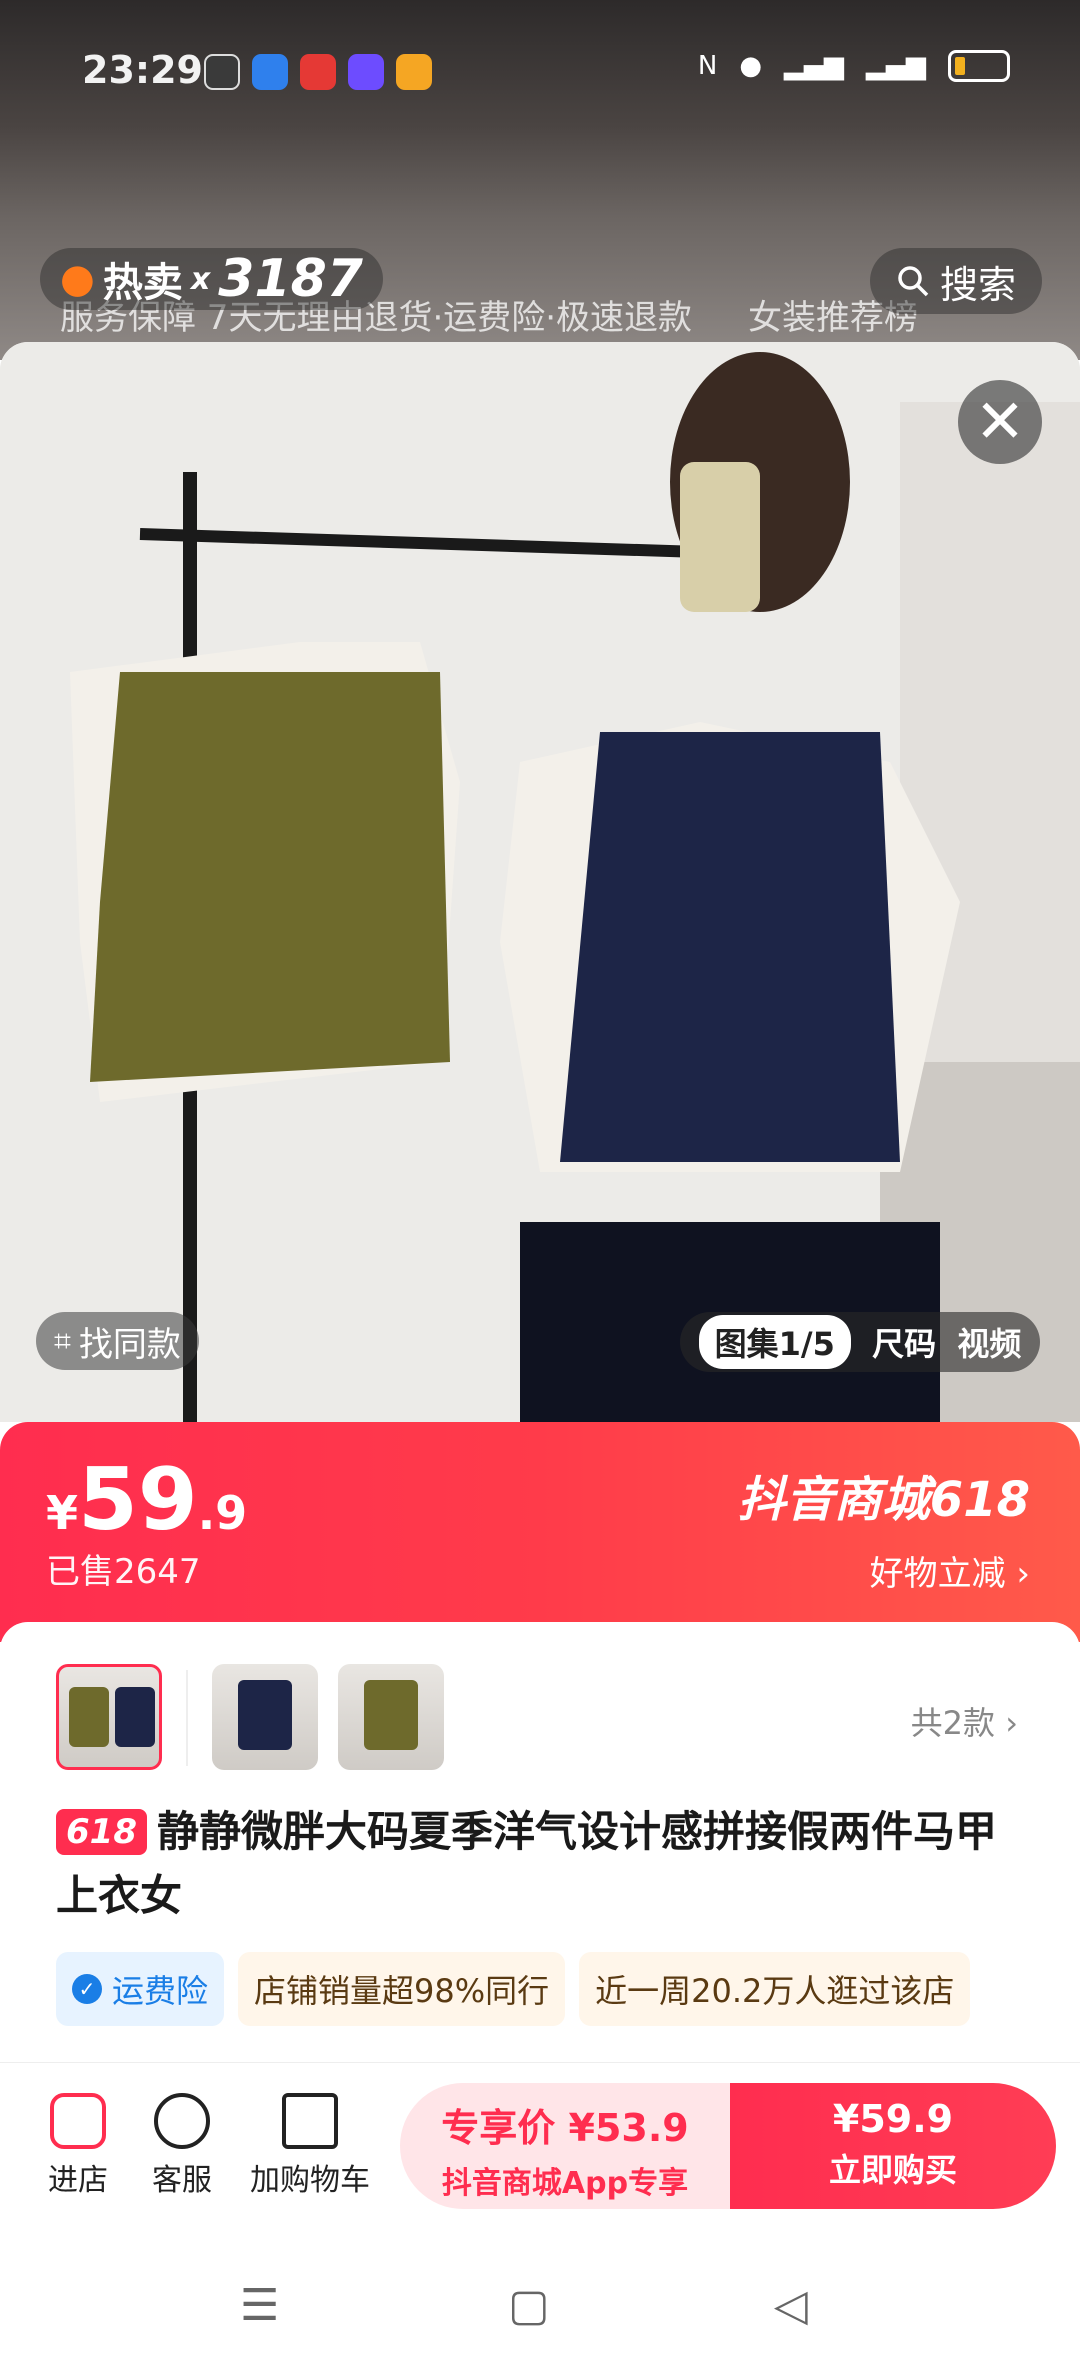  What do you see at coordinates (87, 1989) in the screenshot?
I see `shield-check-icon: ✓` at bounding box center [87, 1989].